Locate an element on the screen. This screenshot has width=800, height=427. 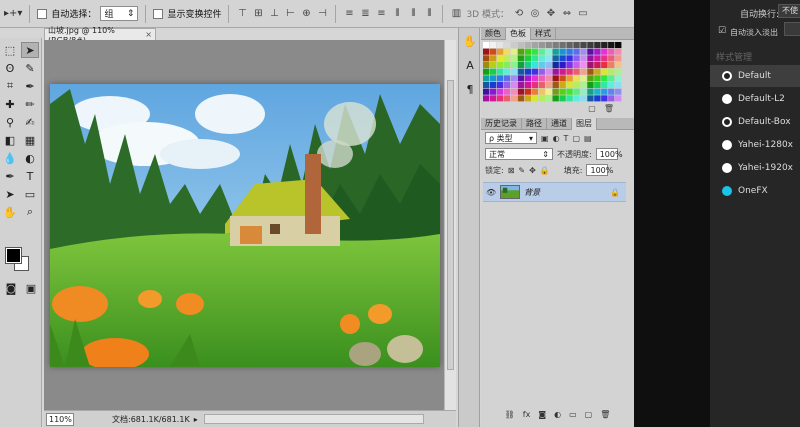
swatches-grid is located at coordinates (552, 72).